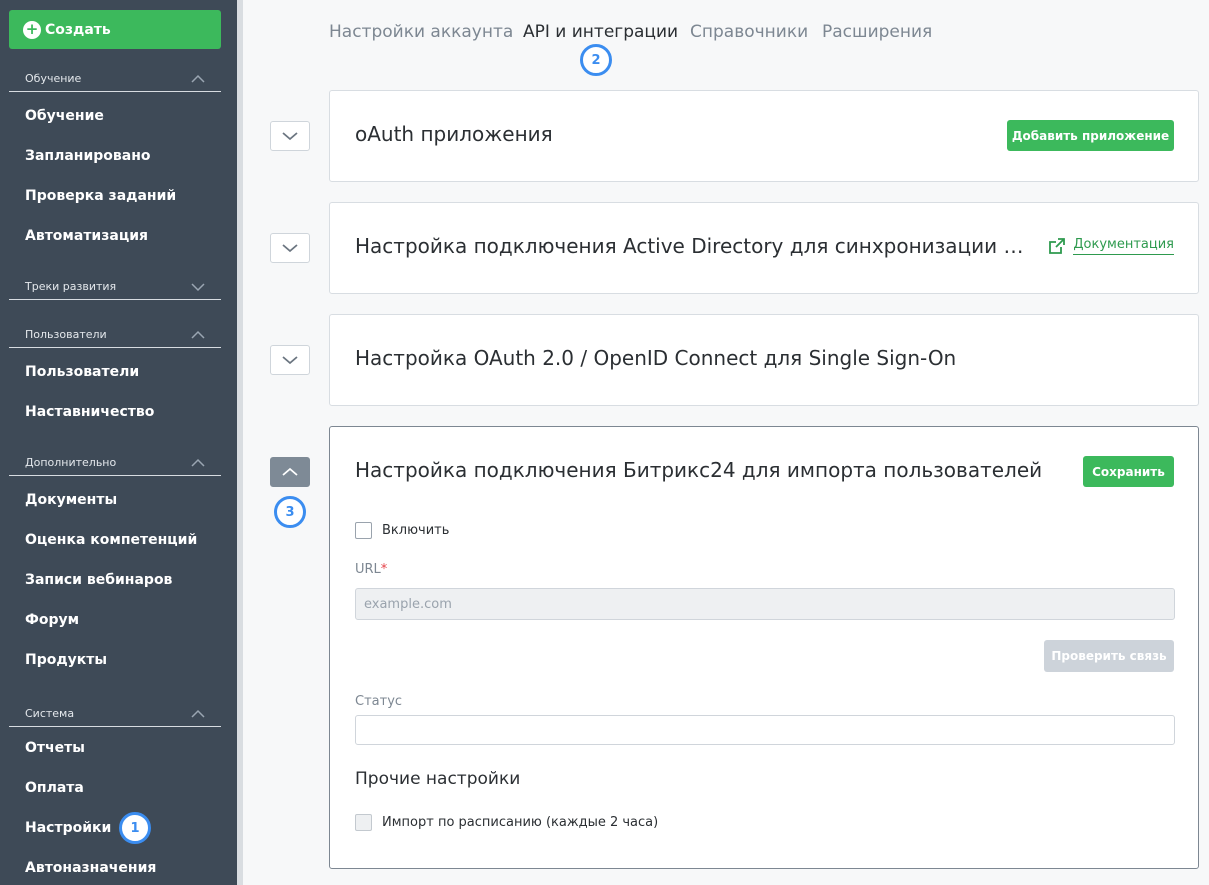 The height and width of the screenshot is (885, 1209). What do you see at coordinates (240, 442) in the screenshot?
I see `sidebar-scrollbar` at bounding box center [240, 442].